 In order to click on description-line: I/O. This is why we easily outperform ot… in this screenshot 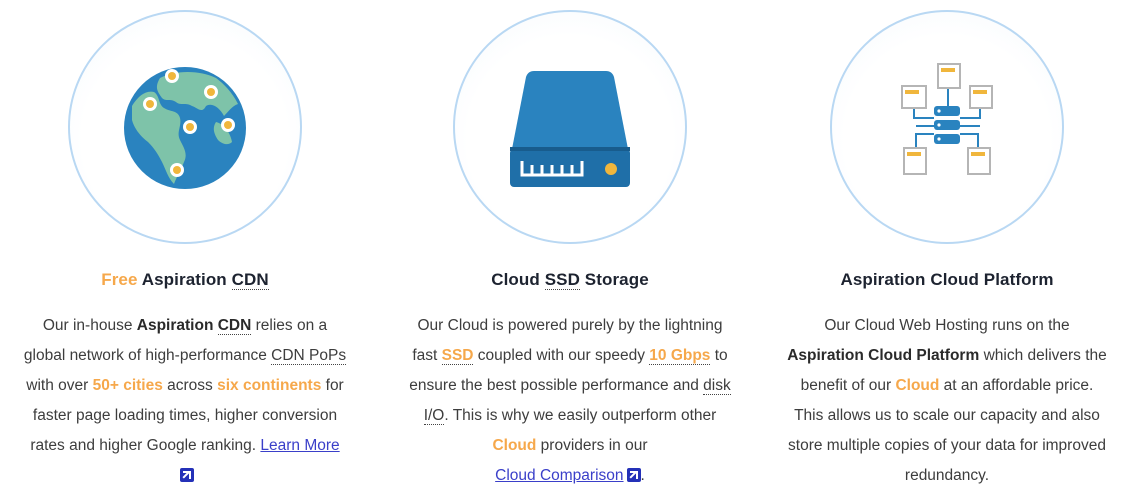, I will do `click(570, 416)`.